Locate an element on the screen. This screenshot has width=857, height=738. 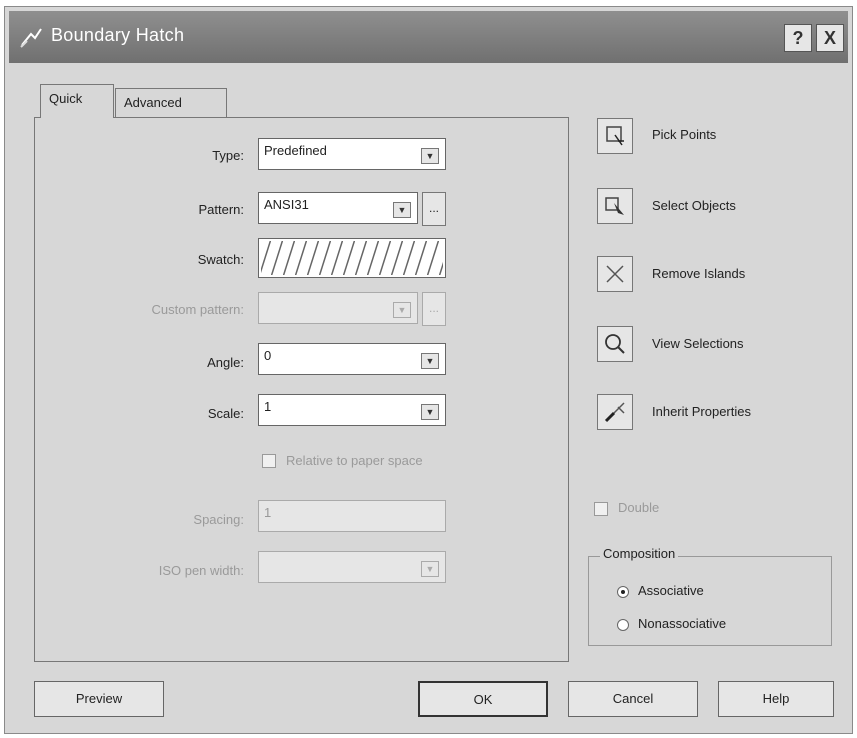
inherit-properties-button is located at coordinates (615, 412).